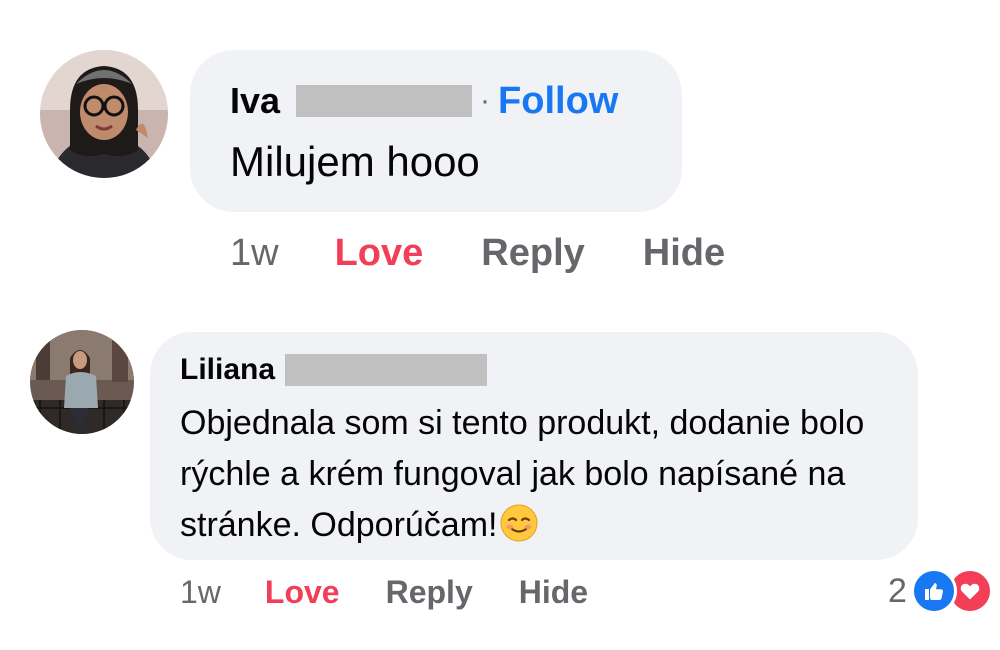  I want to click on comment-header: Iva · Follow, so click(424, 101).